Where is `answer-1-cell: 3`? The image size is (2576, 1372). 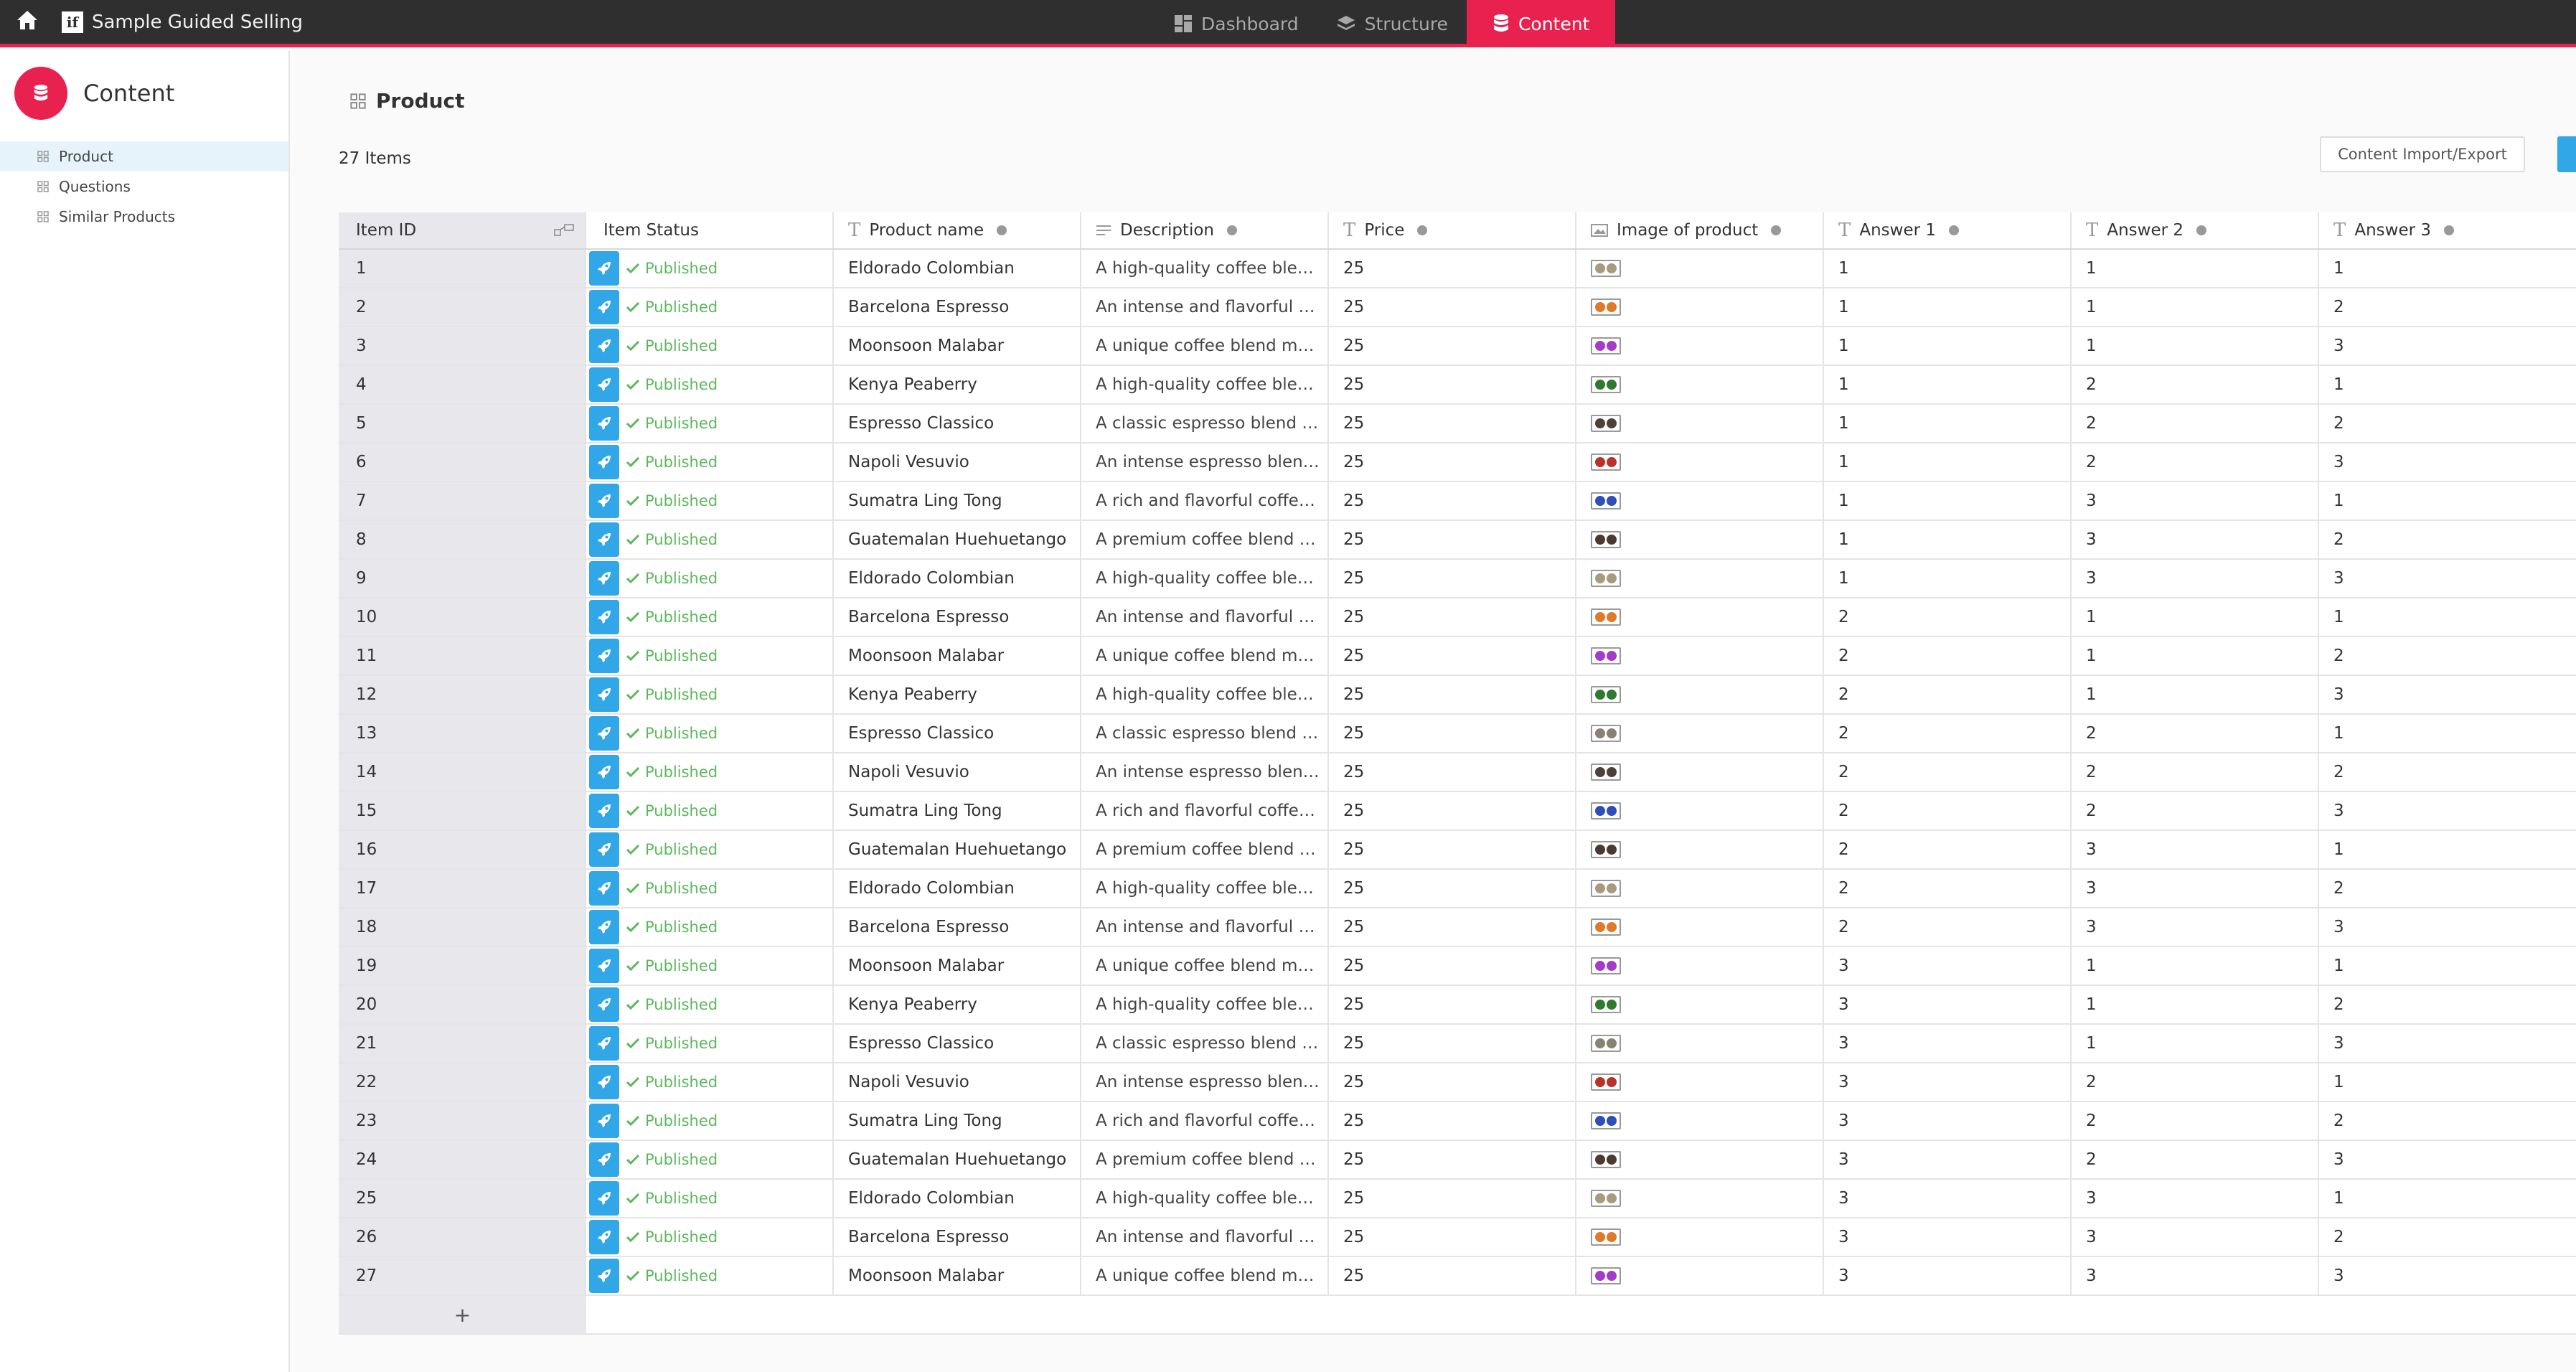
answer-1-cell: 3 is located at coordinates (1948, 1159).